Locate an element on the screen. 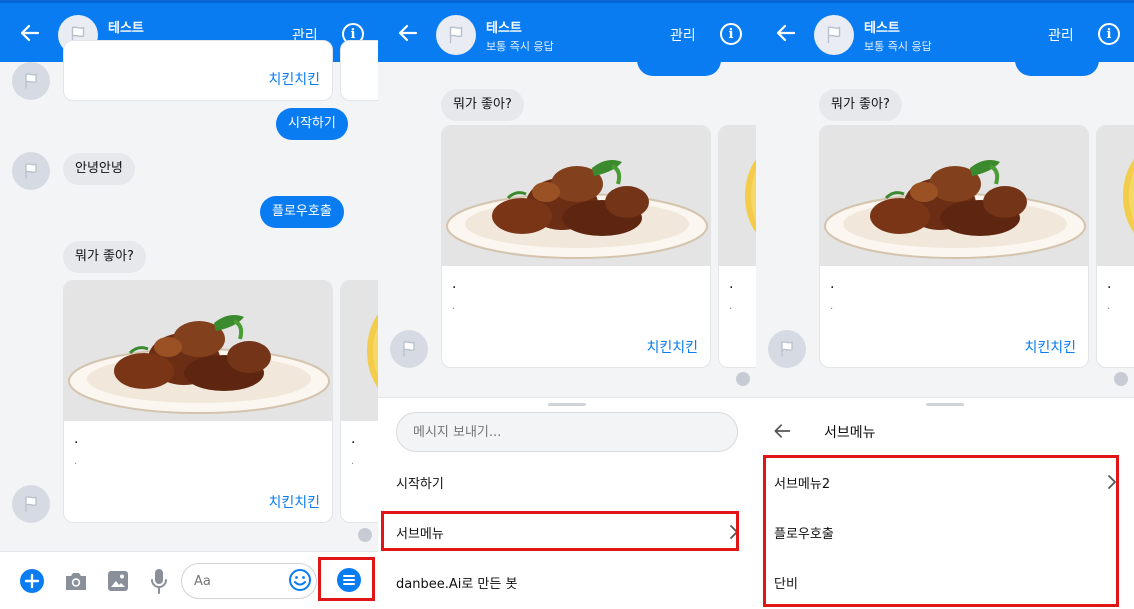 The height and width of the screenshot is (609, 1134). persistent-menu-sheet: 시작하기 서브메뉴 danbee.Ai로 만든 봇 is located at coordinates (567, 503).